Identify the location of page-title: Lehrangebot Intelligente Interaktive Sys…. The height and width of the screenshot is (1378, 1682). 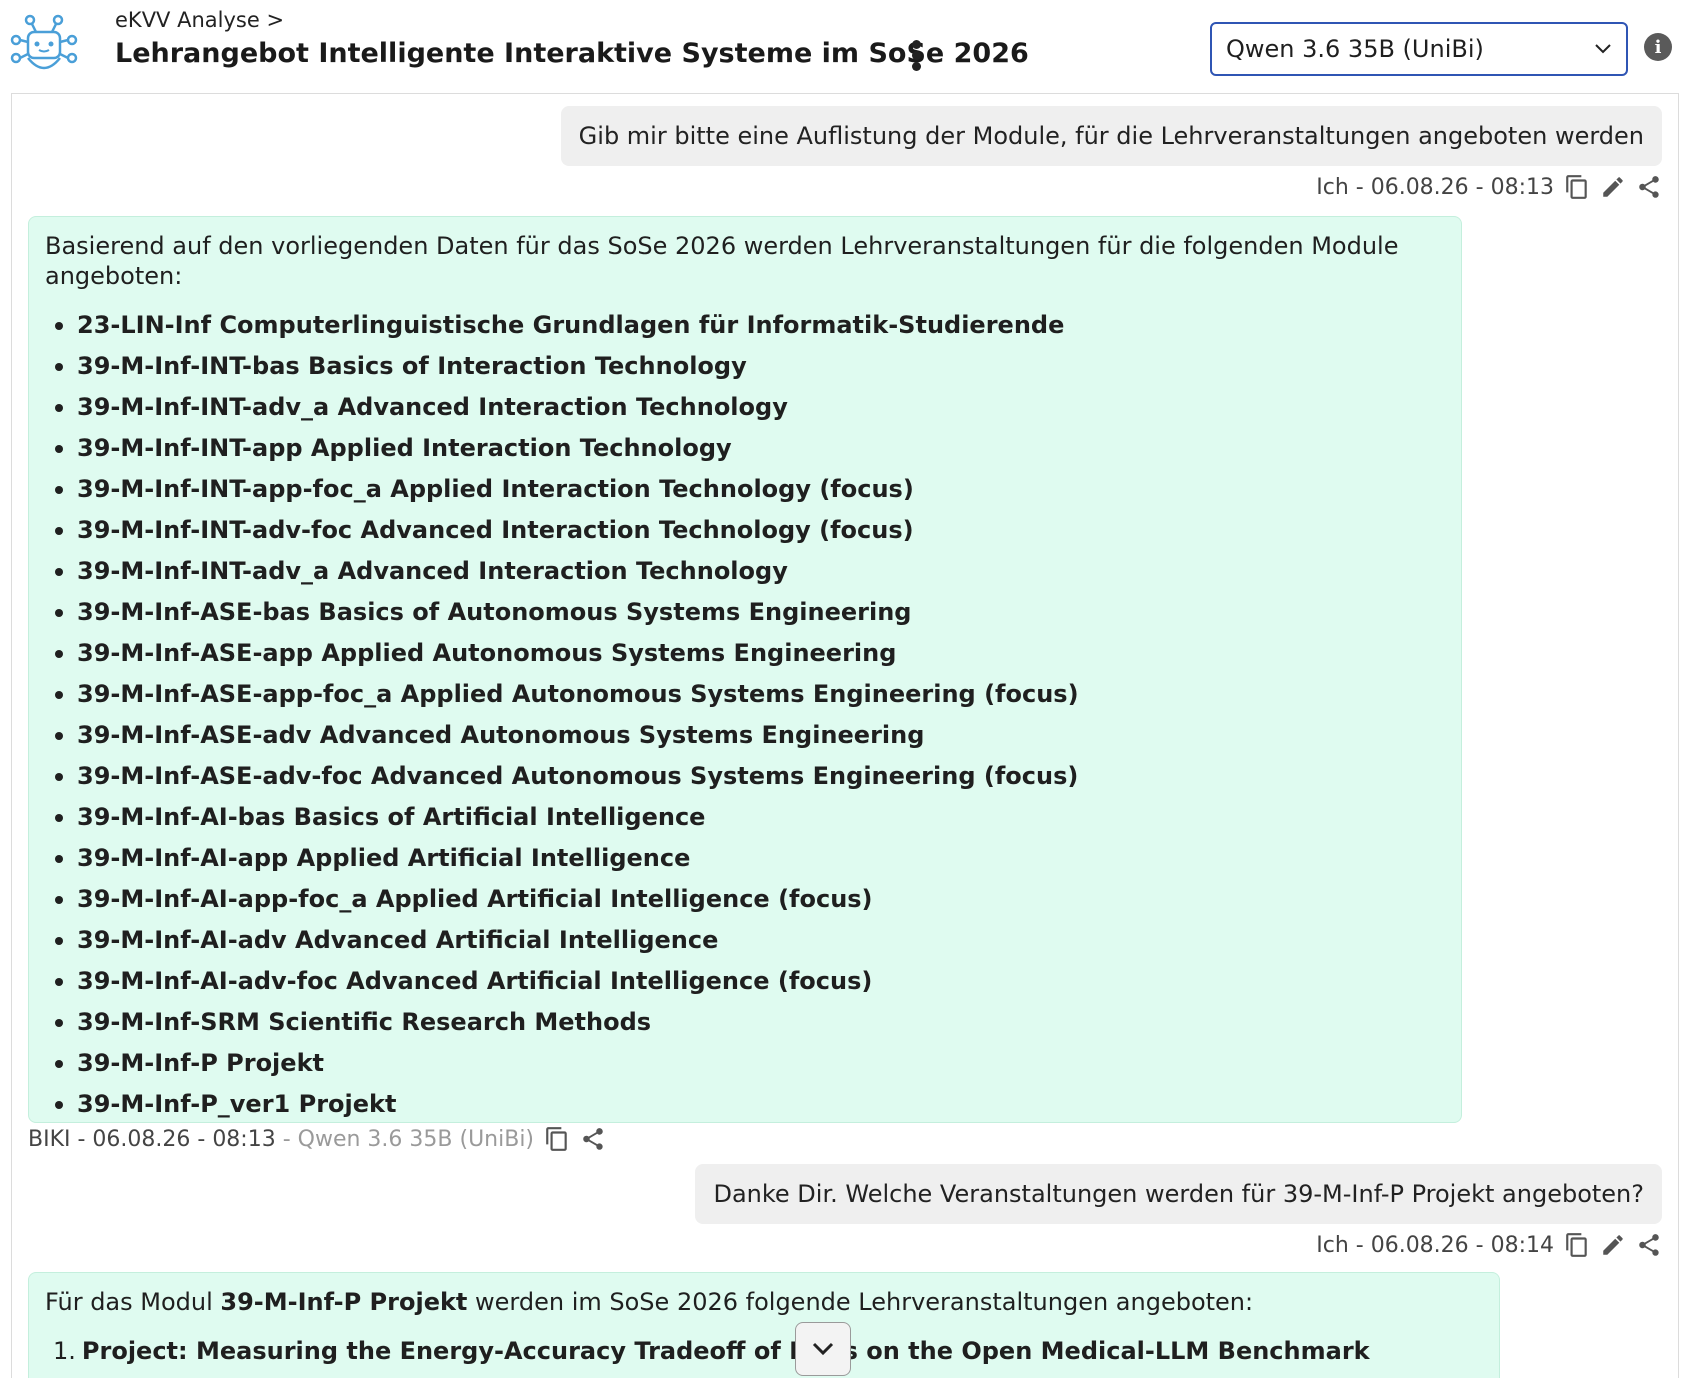
(572, 53).